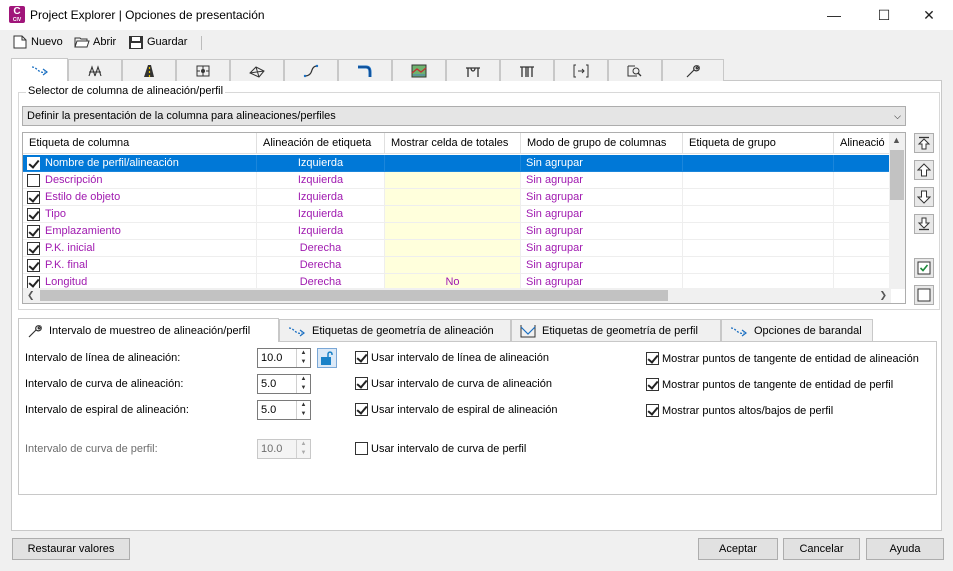 Image resolution: width=953 pixels, height=571 pixels. Describe the element at coordinates (140, 163) in the screenshot. I see `row-label-cell: Nombre de perfil/alineación` at that location.